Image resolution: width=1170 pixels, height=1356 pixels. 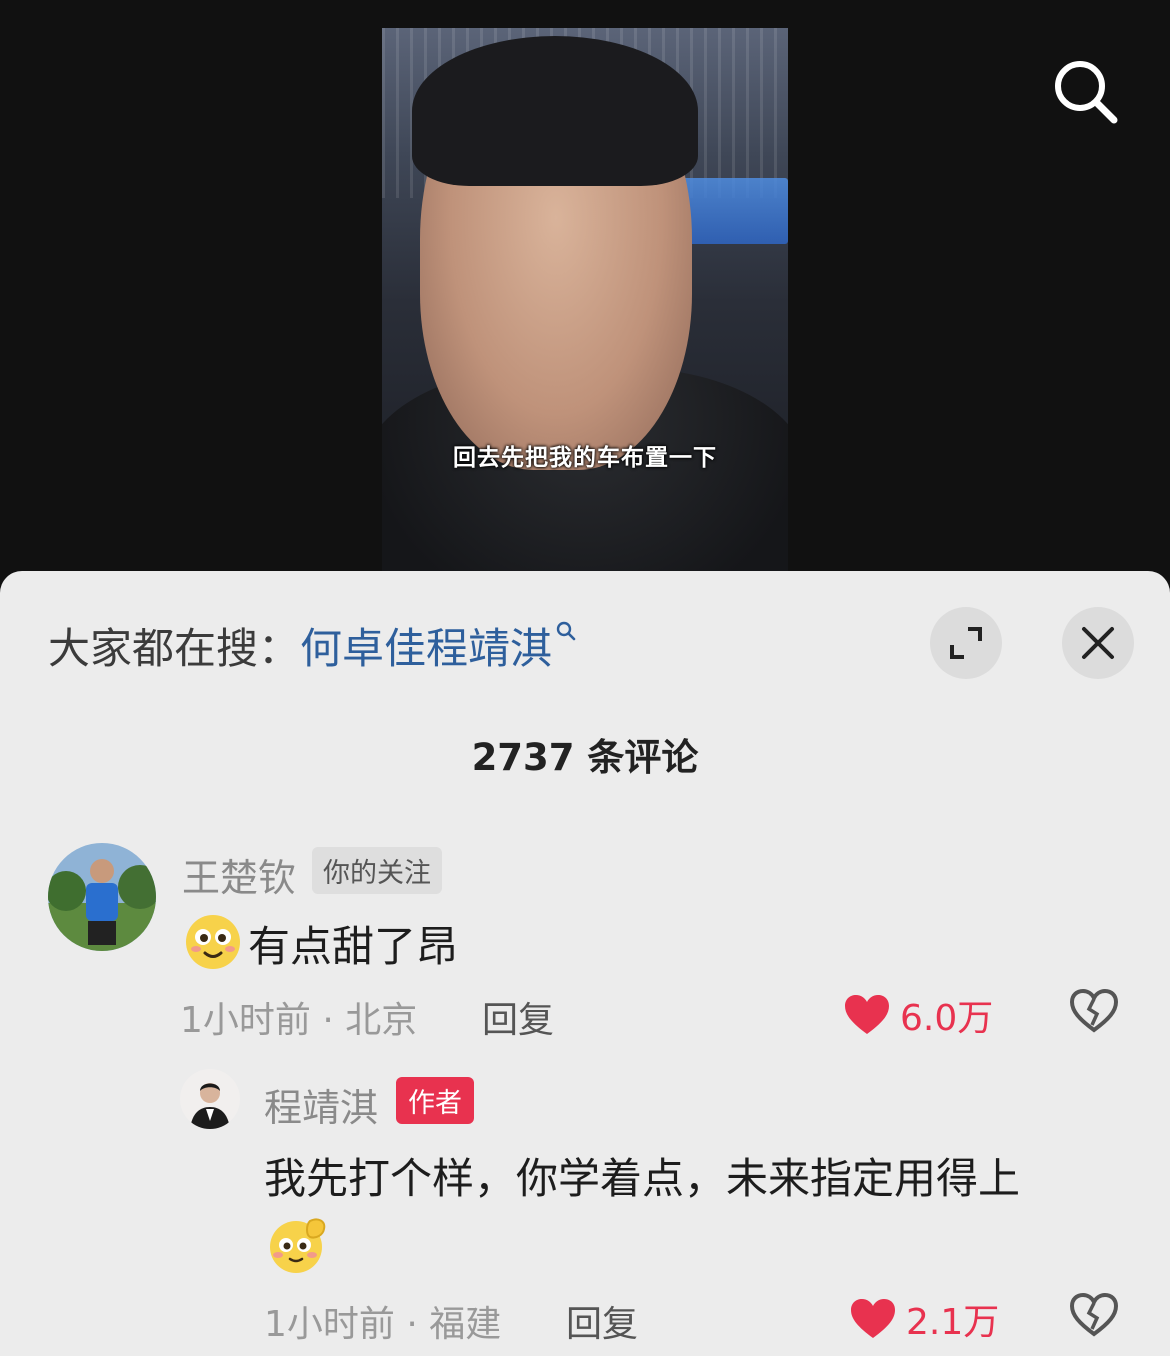 What do you see at coordinates (555, 111) in the screenshot?
I see `video-person-hair` at bounding box center [555, 111].